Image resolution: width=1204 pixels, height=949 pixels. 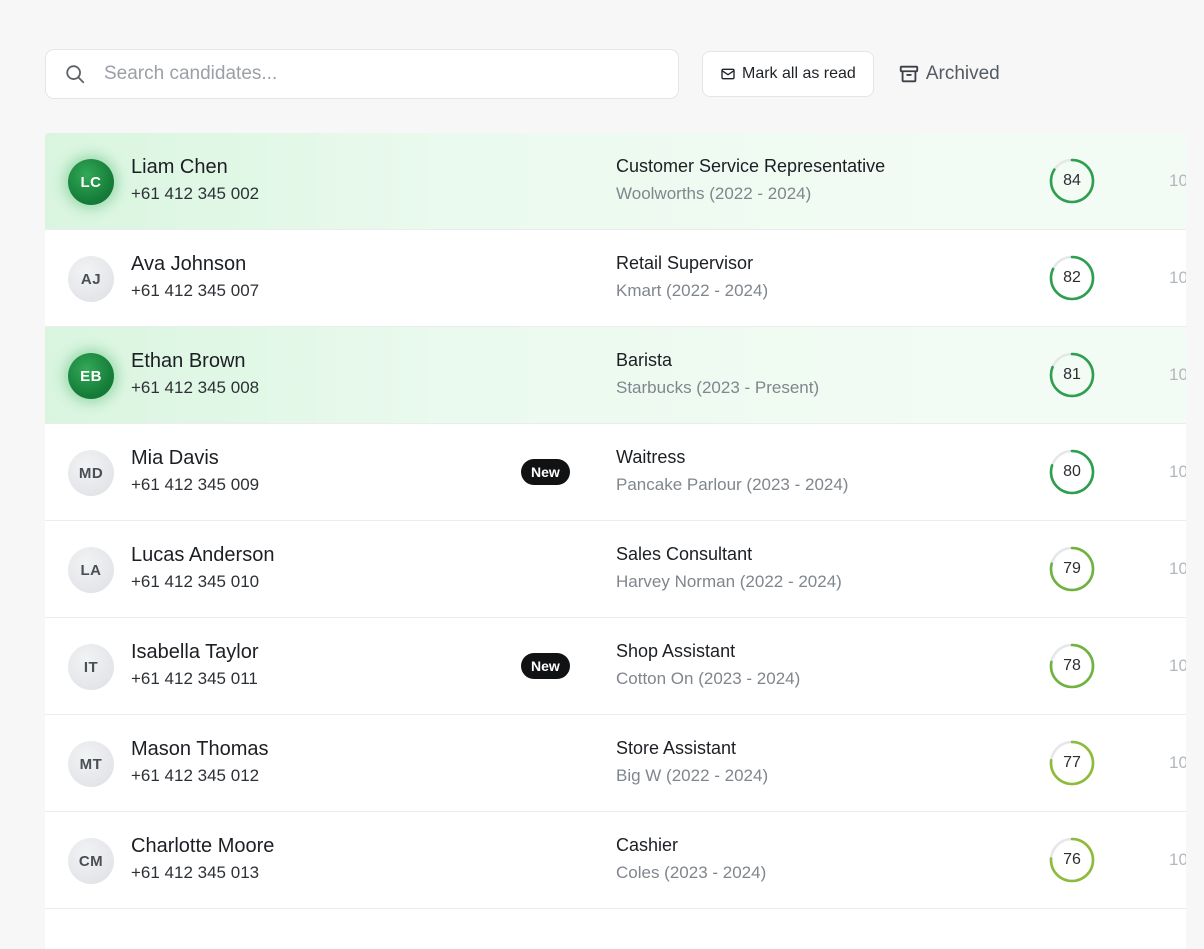 What do you see at coordinates (729, 581) in the screenshot?
I see `job-company: Harvey Norman (2022 - 2024)` at bounding box center [729, 581].